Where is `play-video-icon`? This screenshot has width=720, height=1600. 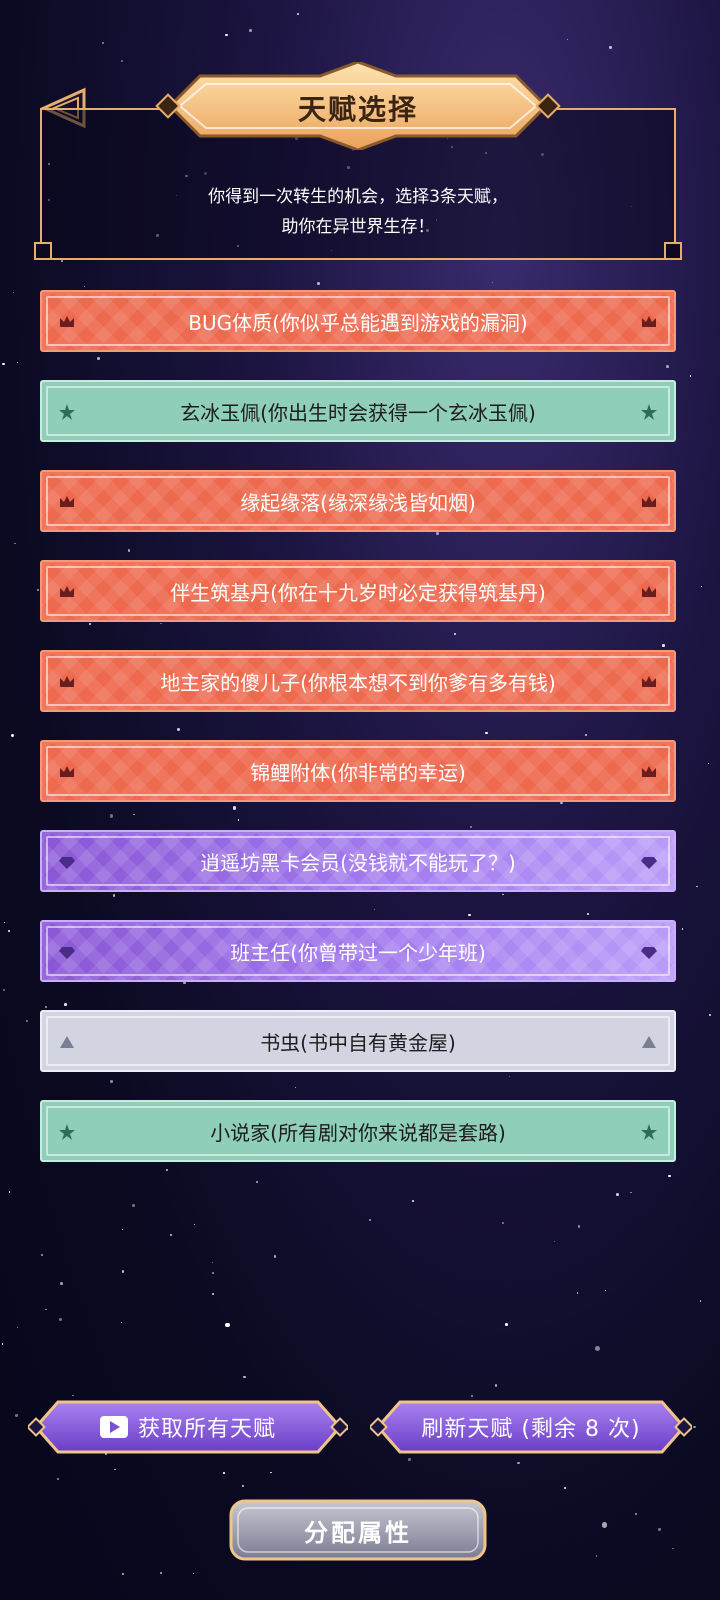
play-video-icon is located at coordinates (113, 1427).